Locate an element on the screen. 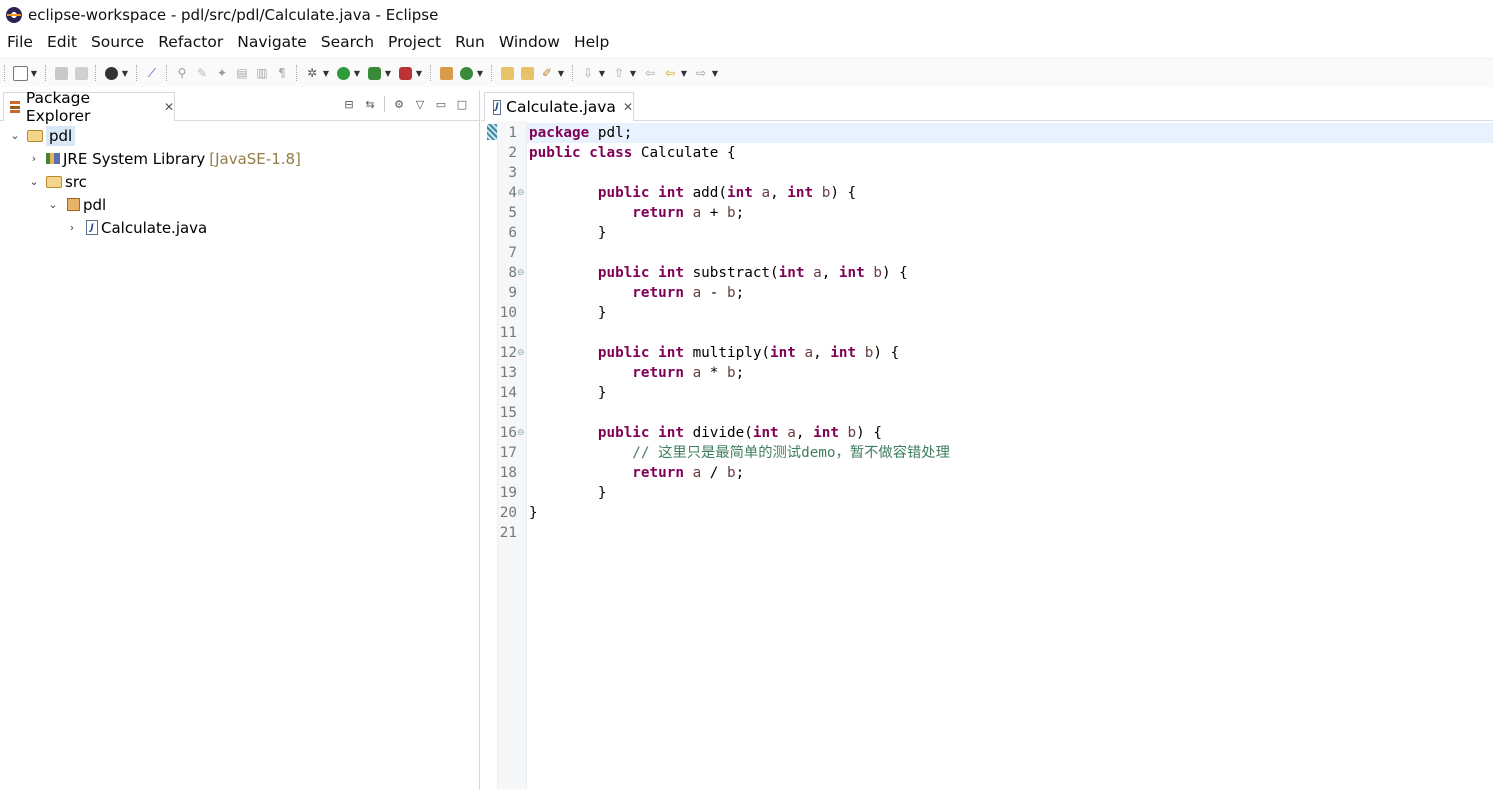  keyword-token: package is located at coordinates (559, 133).